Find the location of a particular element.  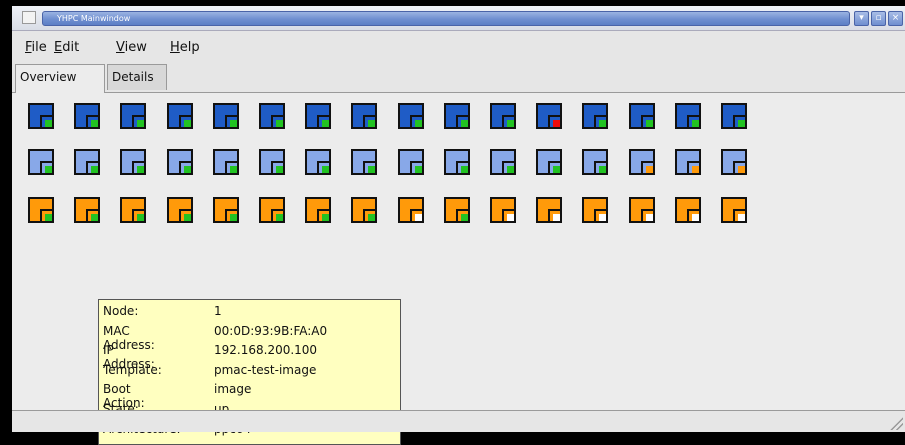

tooltip-value: 192.168.200.100 is located at coordinates (266, 350).